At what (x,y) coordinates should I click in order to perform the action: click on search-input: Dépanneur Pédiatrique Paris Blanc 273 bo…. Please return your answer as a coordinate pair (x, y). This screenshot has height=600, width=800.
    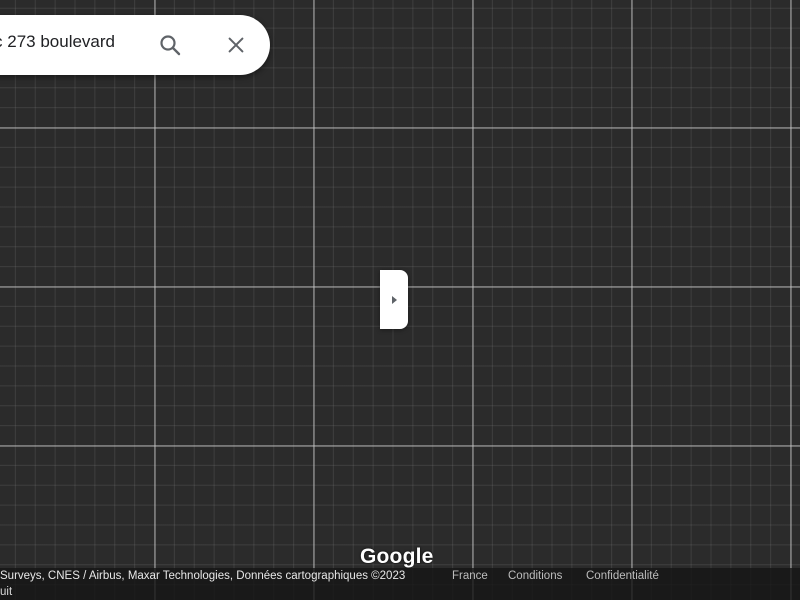
    Looking at the image, I should click on (57, 45).